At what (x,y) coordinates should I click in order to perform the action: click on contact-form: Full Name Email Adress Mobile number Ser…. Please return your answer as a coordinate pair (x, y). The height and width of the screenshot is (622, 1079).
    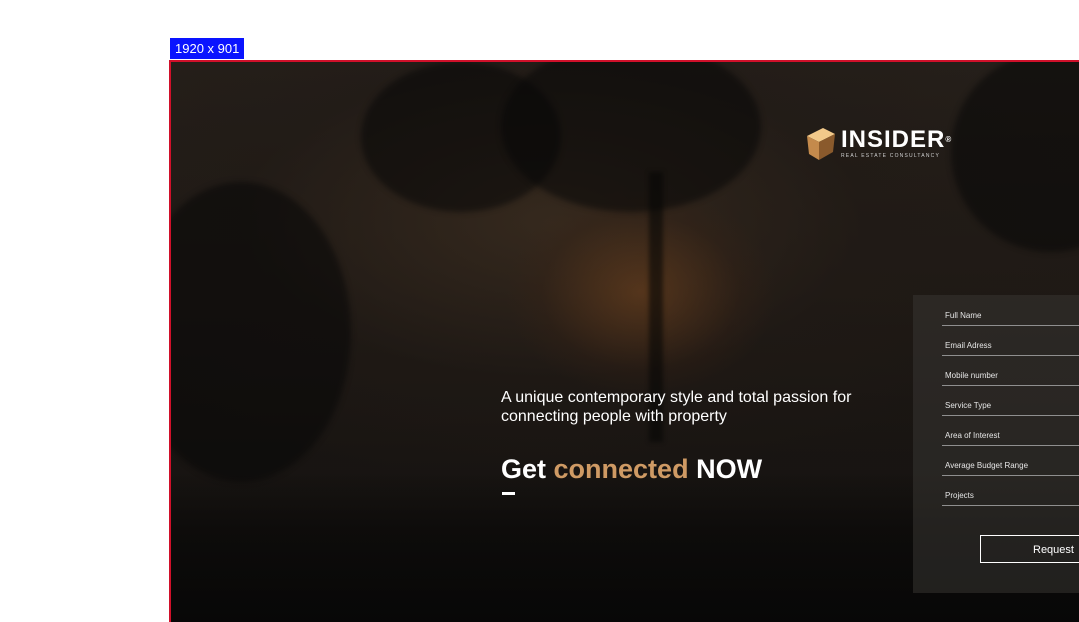
    Looking at the image, I should click on (996, 444).